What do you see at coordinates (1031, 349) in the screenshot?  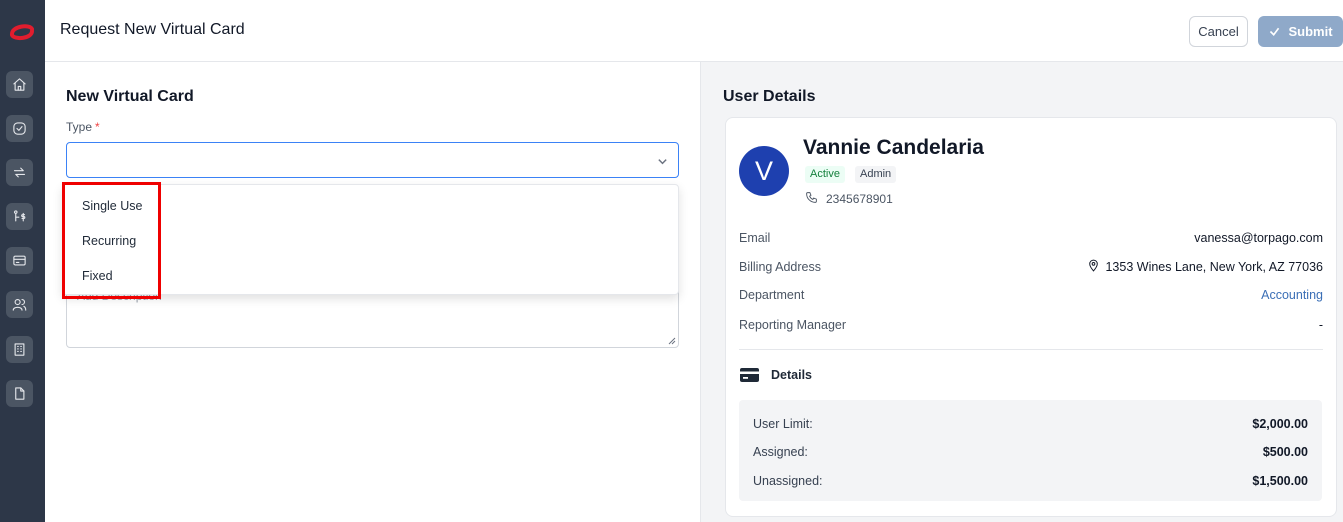 I see `divider` at bounding box center [1031, 349].